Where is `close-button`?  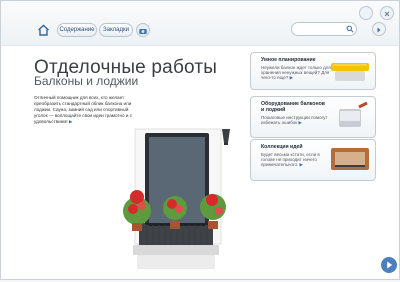 close-button is located at coordinates (387, 13).